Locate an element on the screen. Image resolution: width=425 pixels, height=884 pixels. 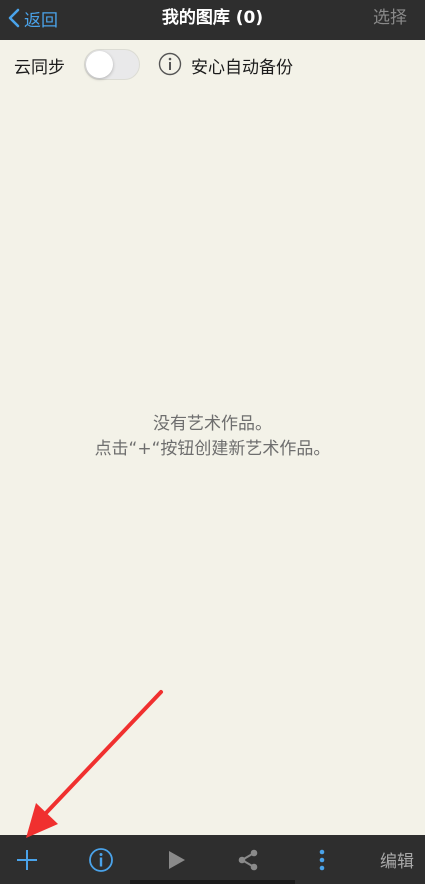
sync-row: 云同步 安心自动备份 is located at coordinates (212, 64).